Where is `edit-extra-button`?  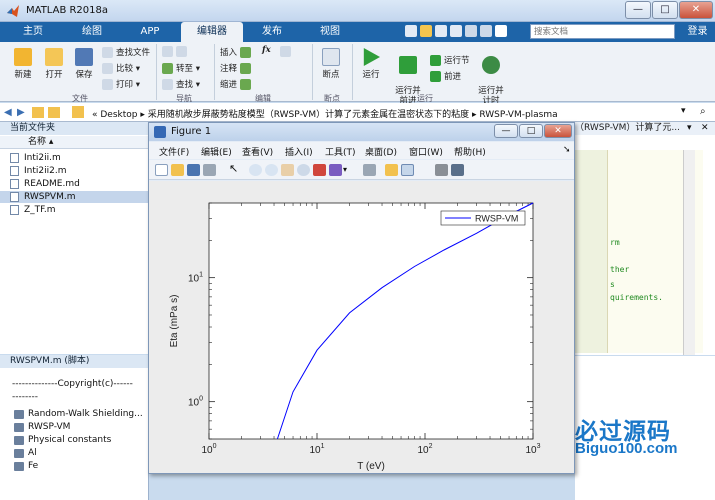
edit-extra-button is located at coordinates (287, 51).